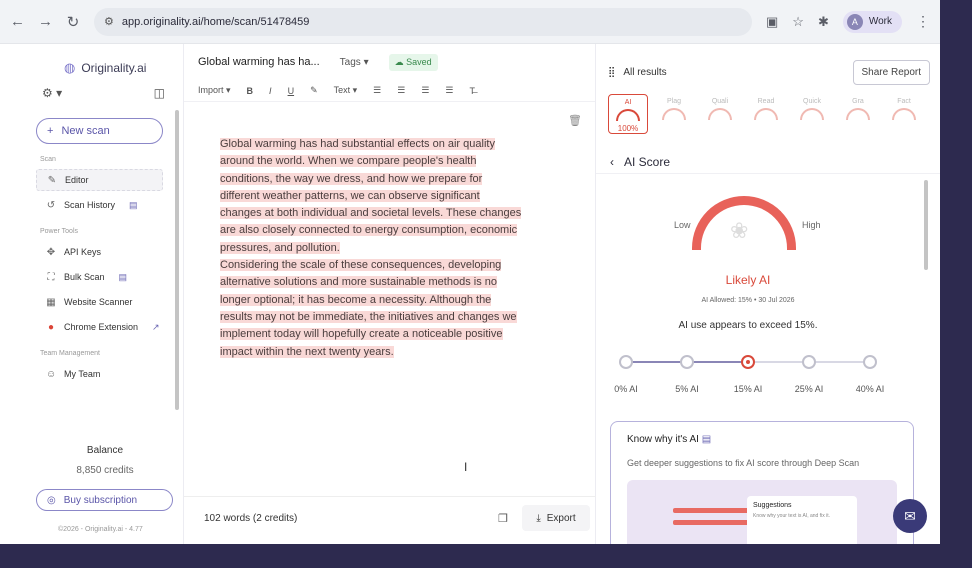 The height and width of the screenshot is (568, 972). Describe the element at coordinates (51, 205) in the screenshot. I see `history-icon: ↺` at that location.